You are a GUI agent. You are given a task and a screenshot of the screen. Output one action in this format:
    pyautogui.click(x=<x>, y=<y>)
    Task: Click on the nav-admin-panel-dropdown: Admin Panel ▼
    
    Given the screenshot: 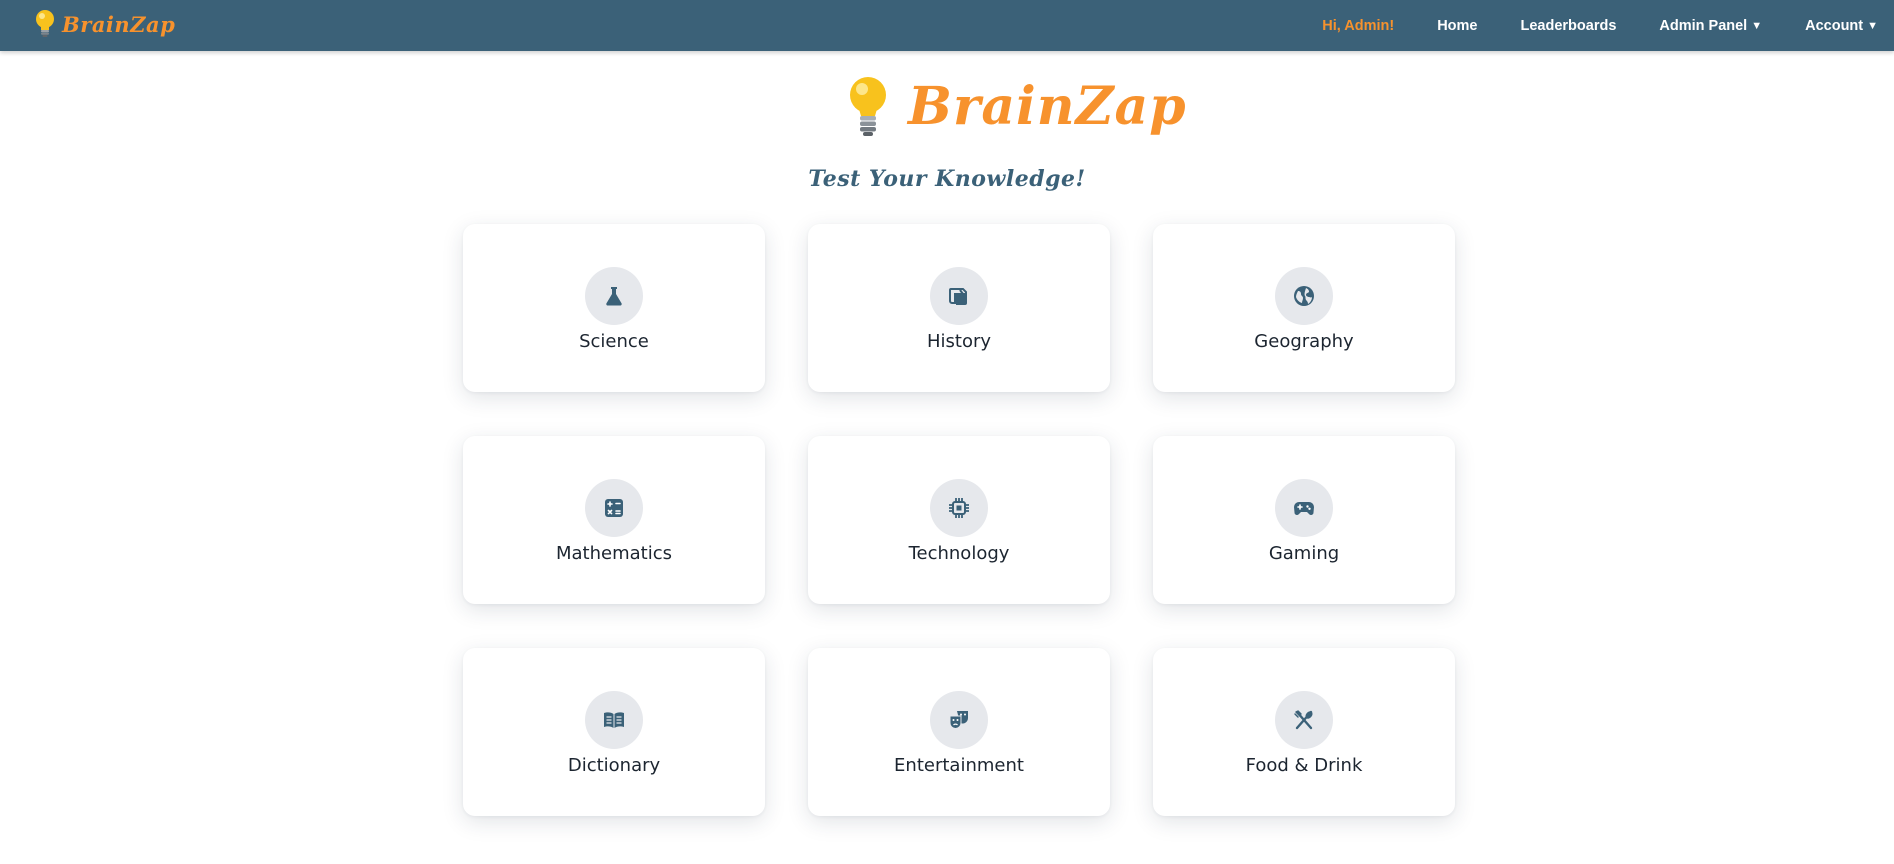 What is the action you would take?
    pyautogui.click(x=1710, y=26)
    